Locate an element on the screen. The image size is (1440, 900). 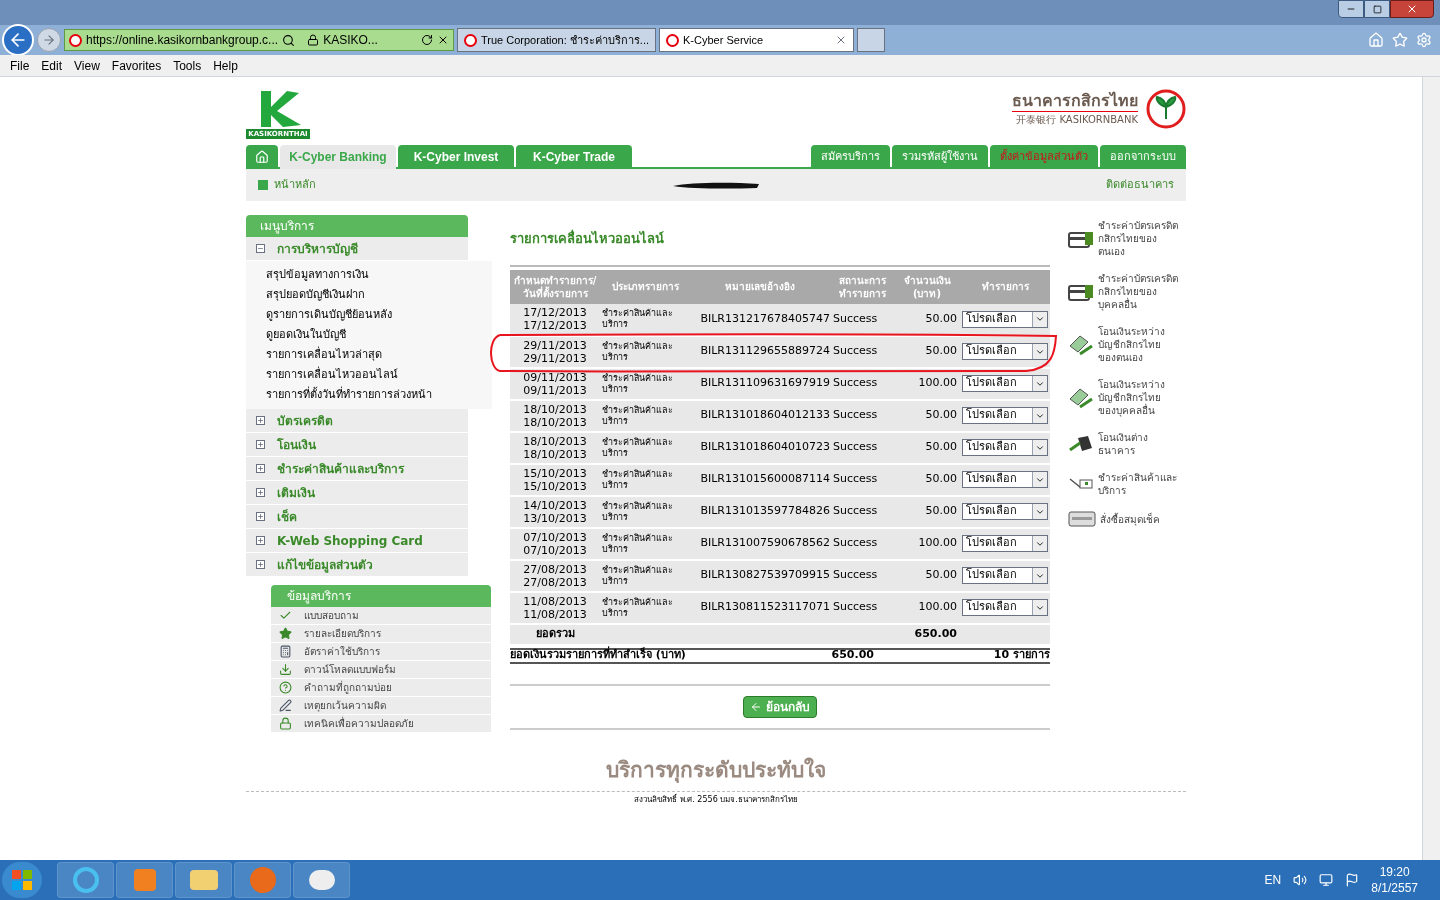
column-header: ประเภทรายการ is located at coordinates (645, 286).